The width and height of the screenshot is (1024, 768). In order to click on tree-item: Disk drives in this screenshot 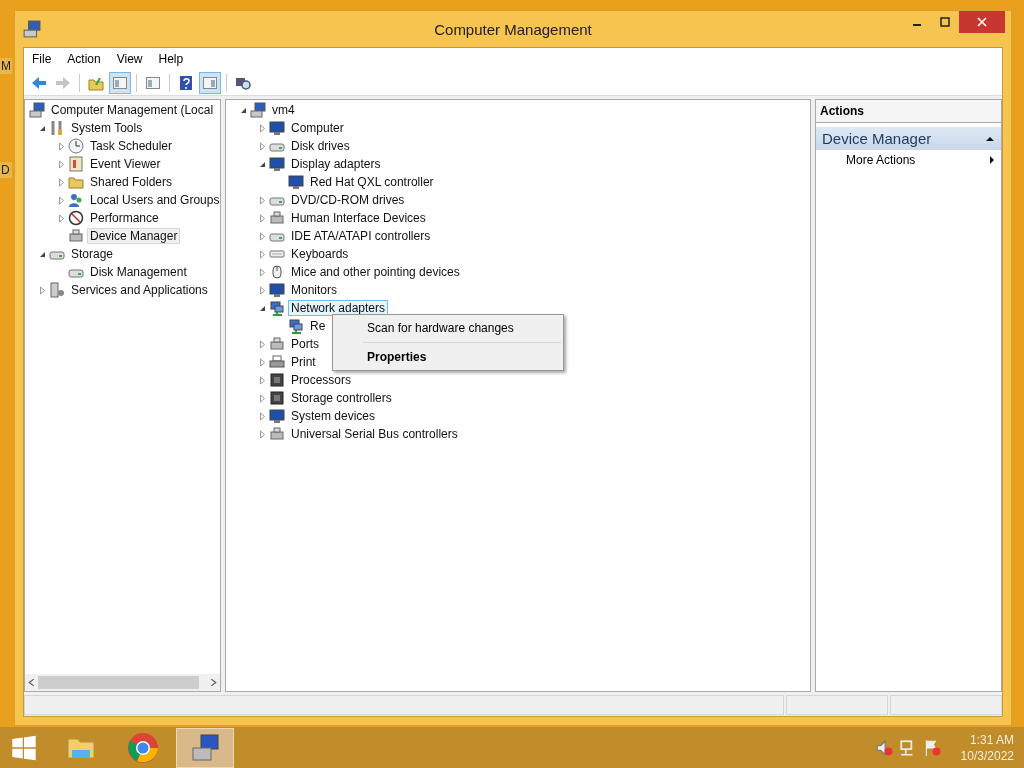, I will do `click(320, 146)`.